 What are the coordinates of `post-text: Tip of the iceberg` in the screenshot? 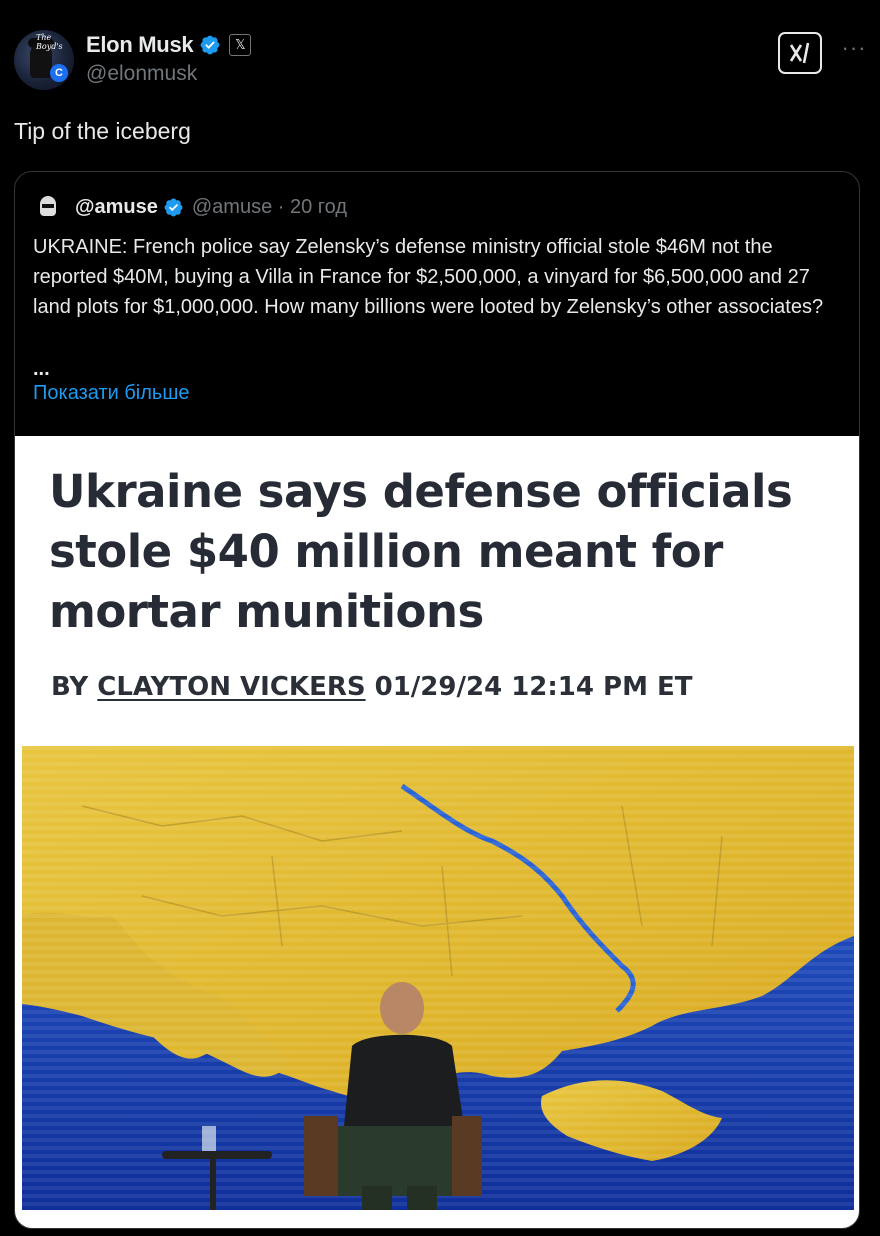 It's located at (102, 131).